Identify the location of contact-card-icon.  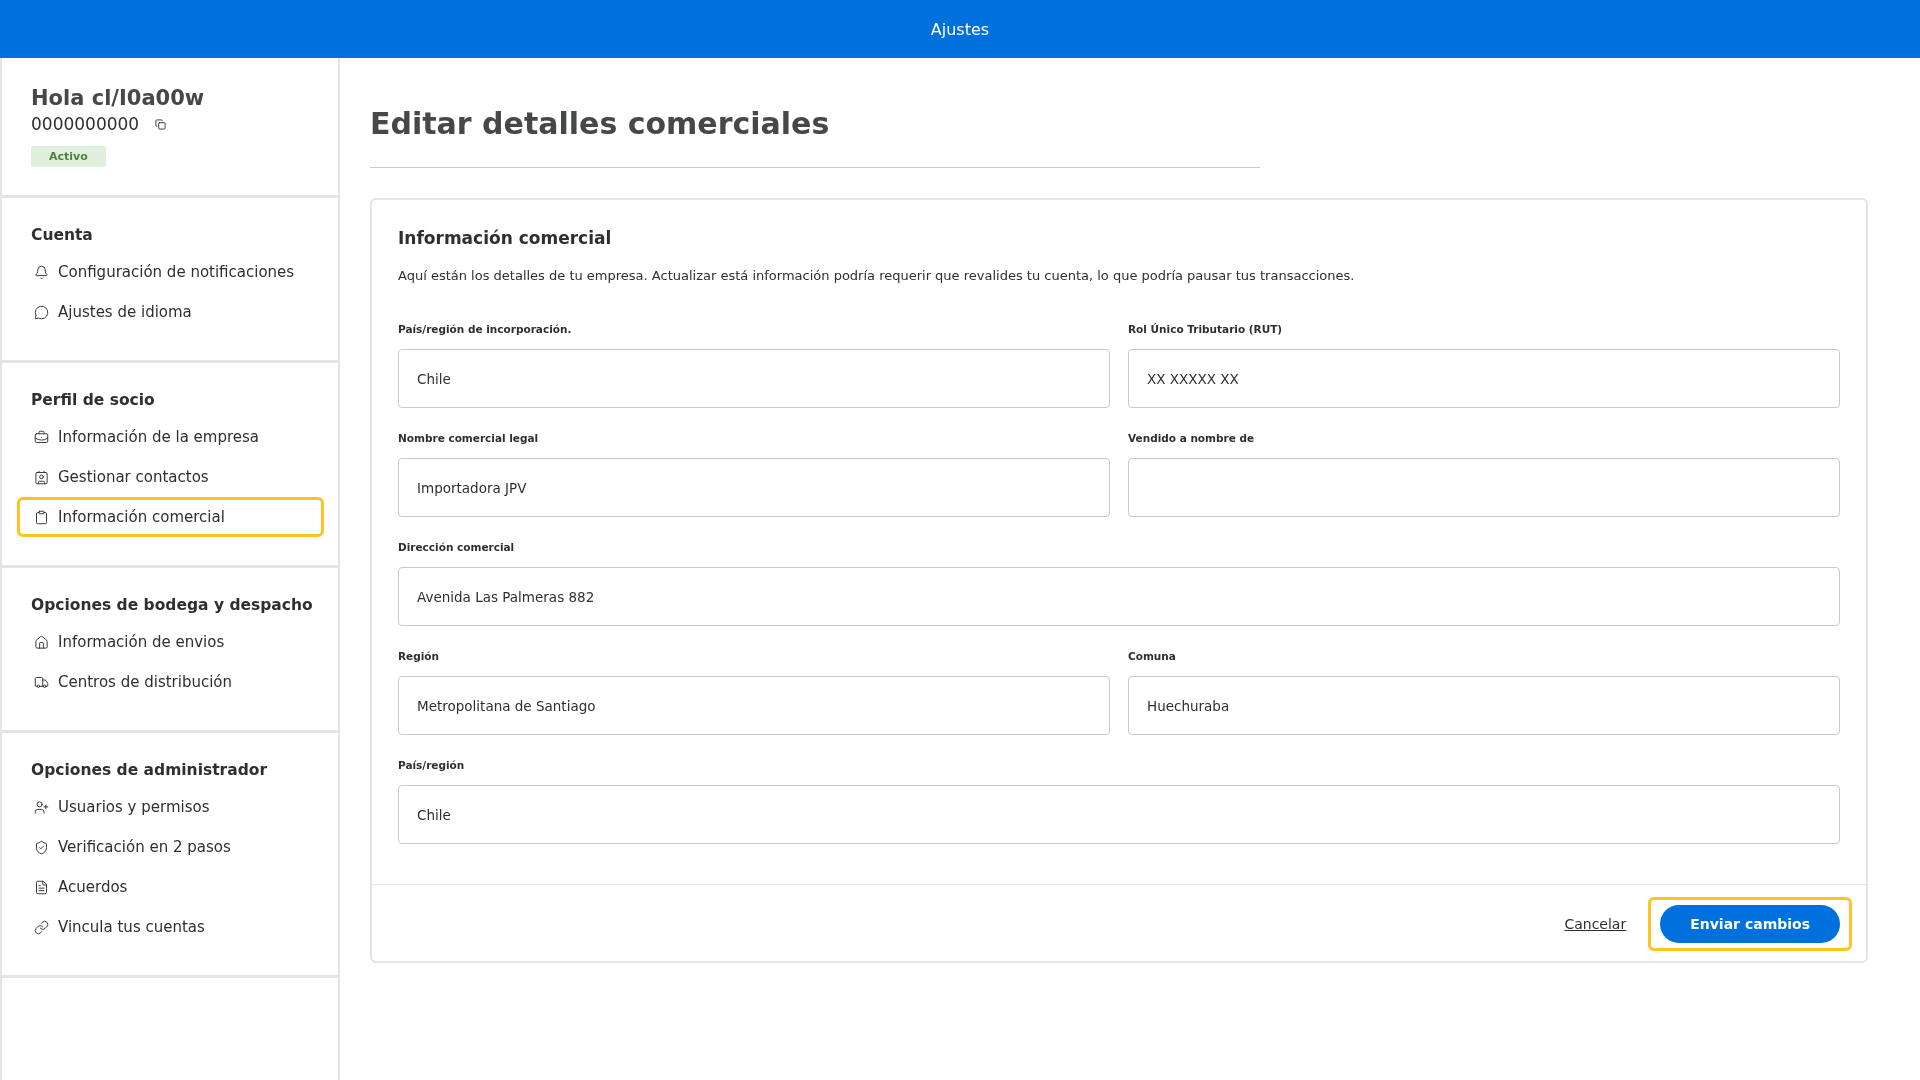
(41, 477).